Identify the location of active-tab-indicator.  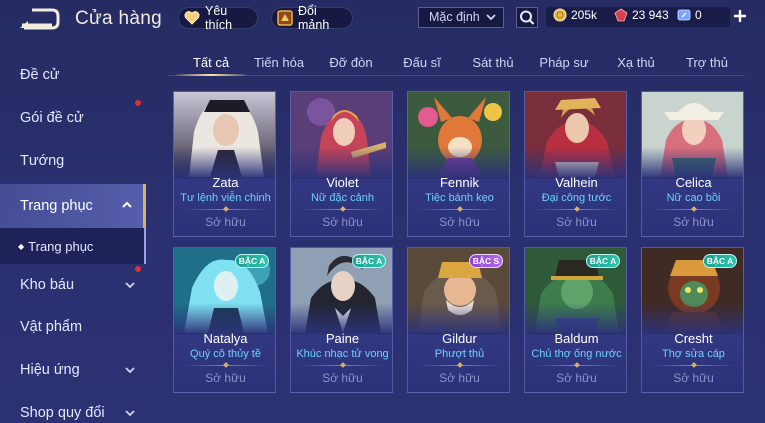
(211, 75).